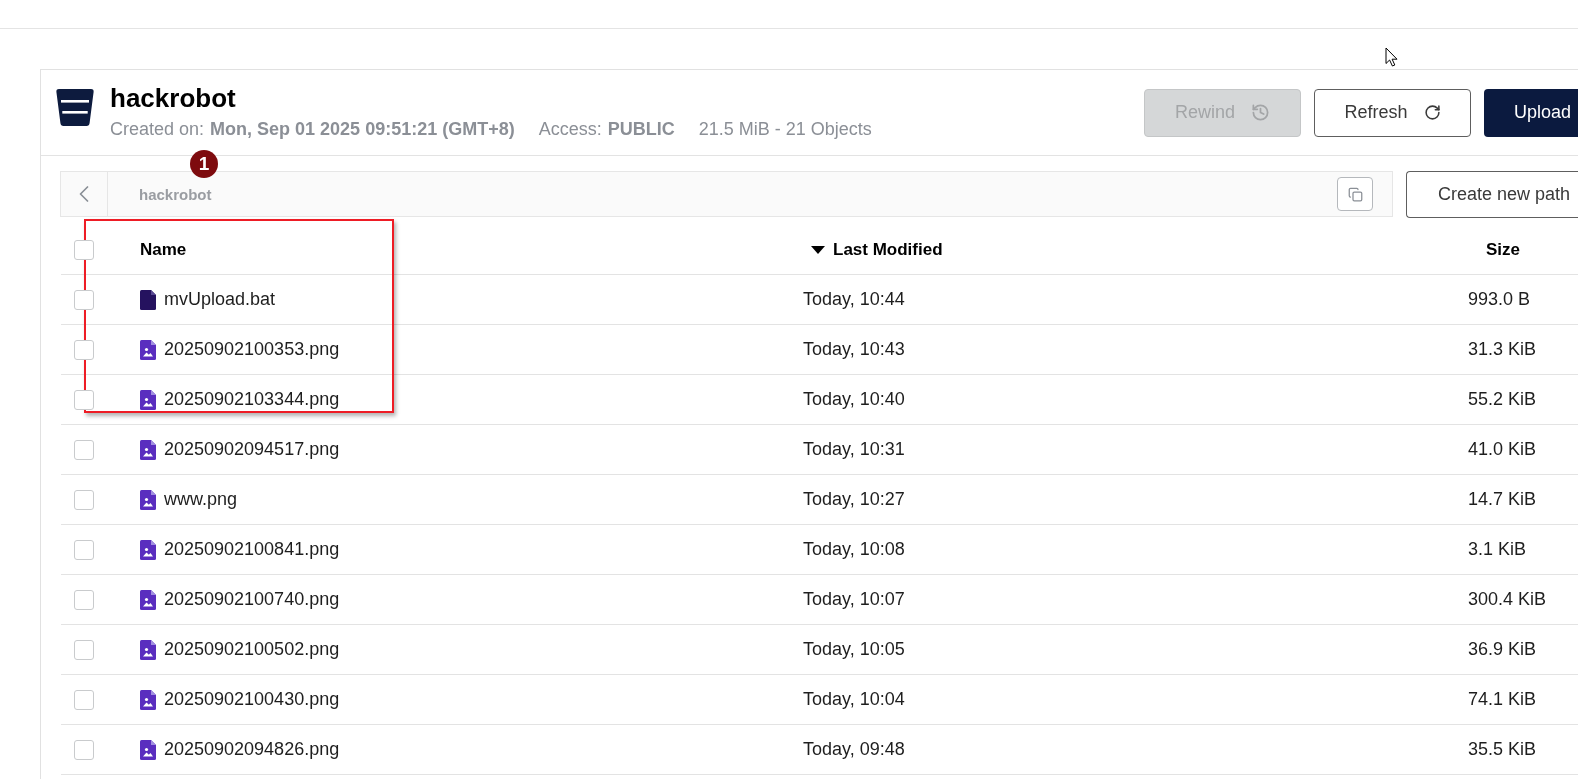 This screenshot has width=1578, height=779. What do you see at coordinates (1531, 112) in the screenshot?
I see `upload-button: Upload` at bounding box center [1531, 112].